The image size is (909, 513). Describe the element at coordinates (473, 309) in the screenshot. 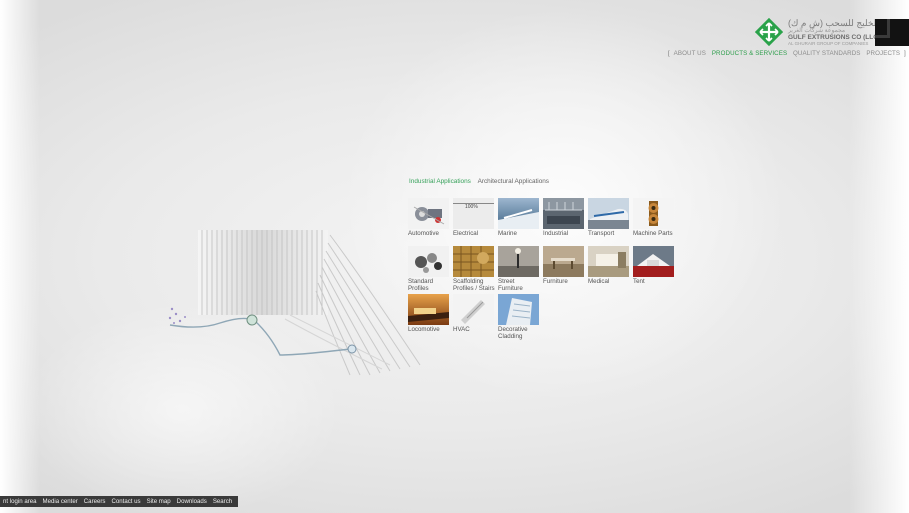

I see `hvac-icon` at that location.